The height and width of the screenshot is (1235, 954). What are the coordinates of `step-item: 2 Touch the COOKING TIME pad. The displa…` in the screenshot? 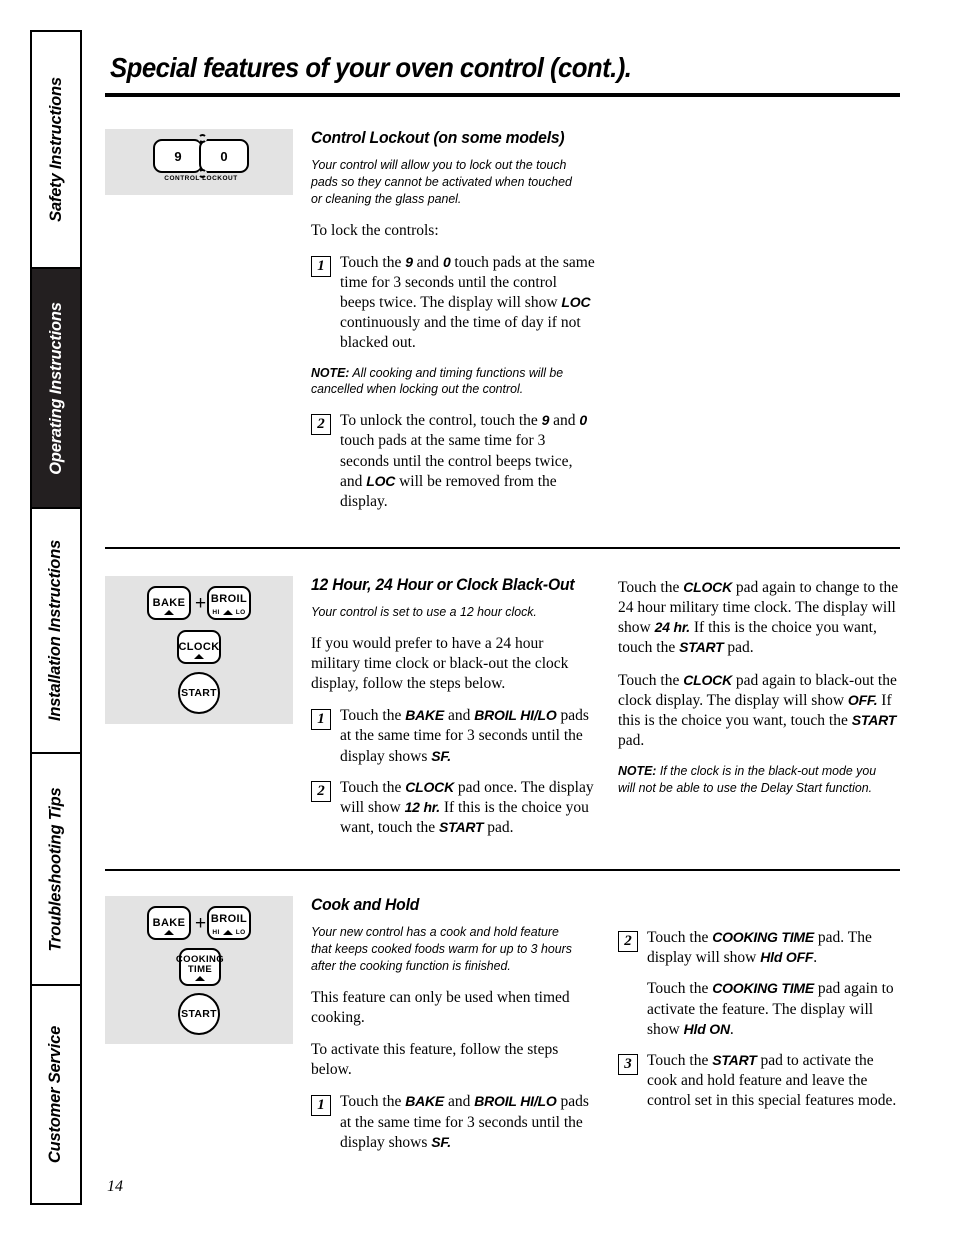 It's located at (760, 948).